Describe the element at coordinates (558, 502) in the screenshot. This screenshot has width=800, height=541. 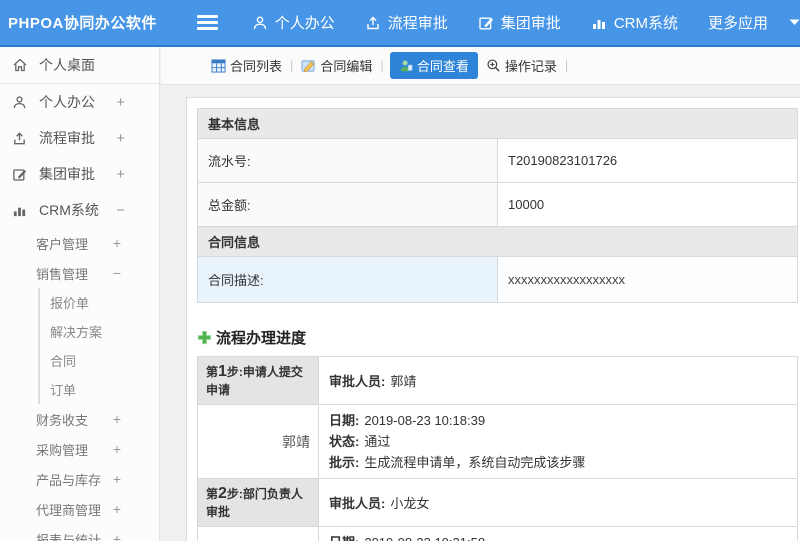
I see `step-approver: 审批人员: 小龙女` at that location.